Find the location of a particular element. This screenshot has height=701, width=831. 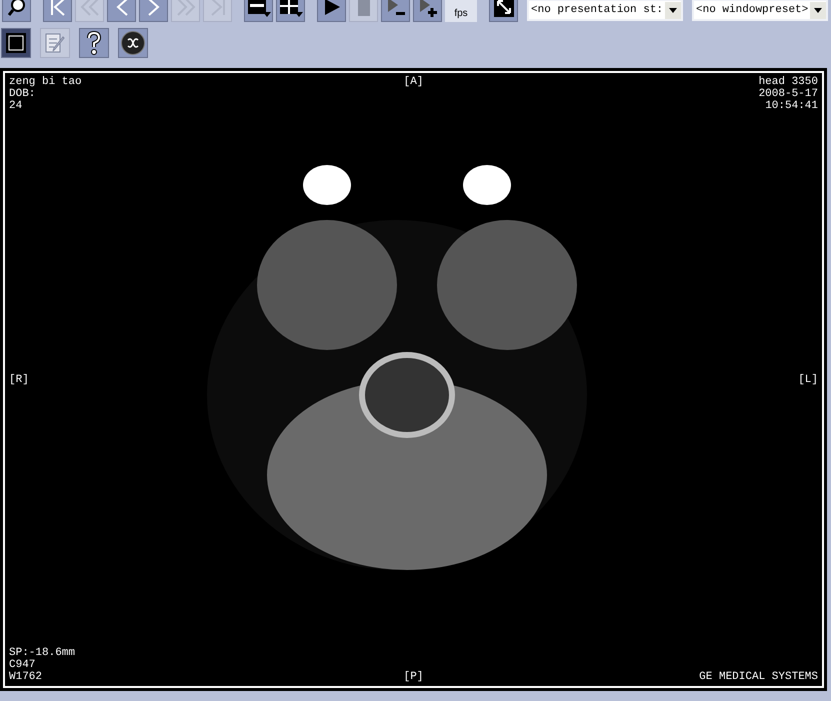

orientation-label: [L] is located at coordinates (808, 380).